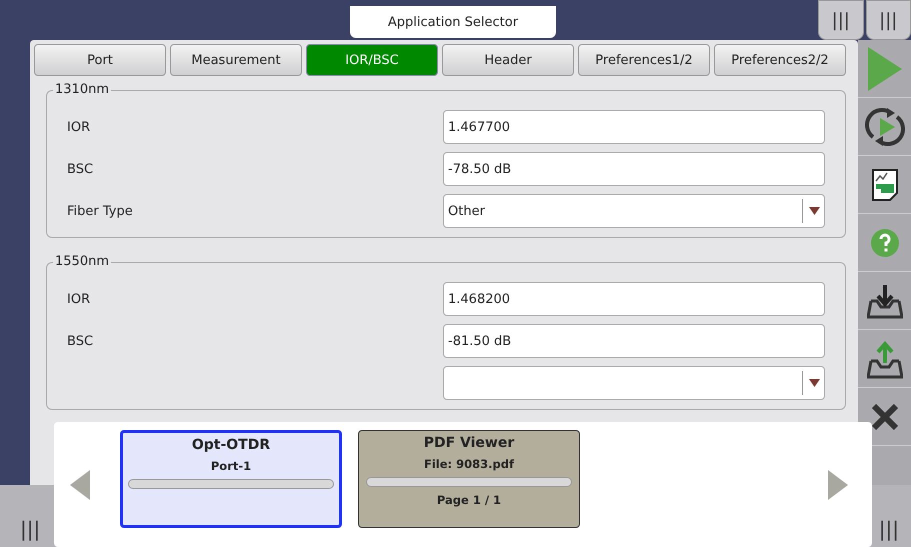 Image resolution: width=911 pixels, height=547 pixels. Describe the element at coordinates (780, 60) in the screenshot. I see `tab: Preferences2/2` at that location.